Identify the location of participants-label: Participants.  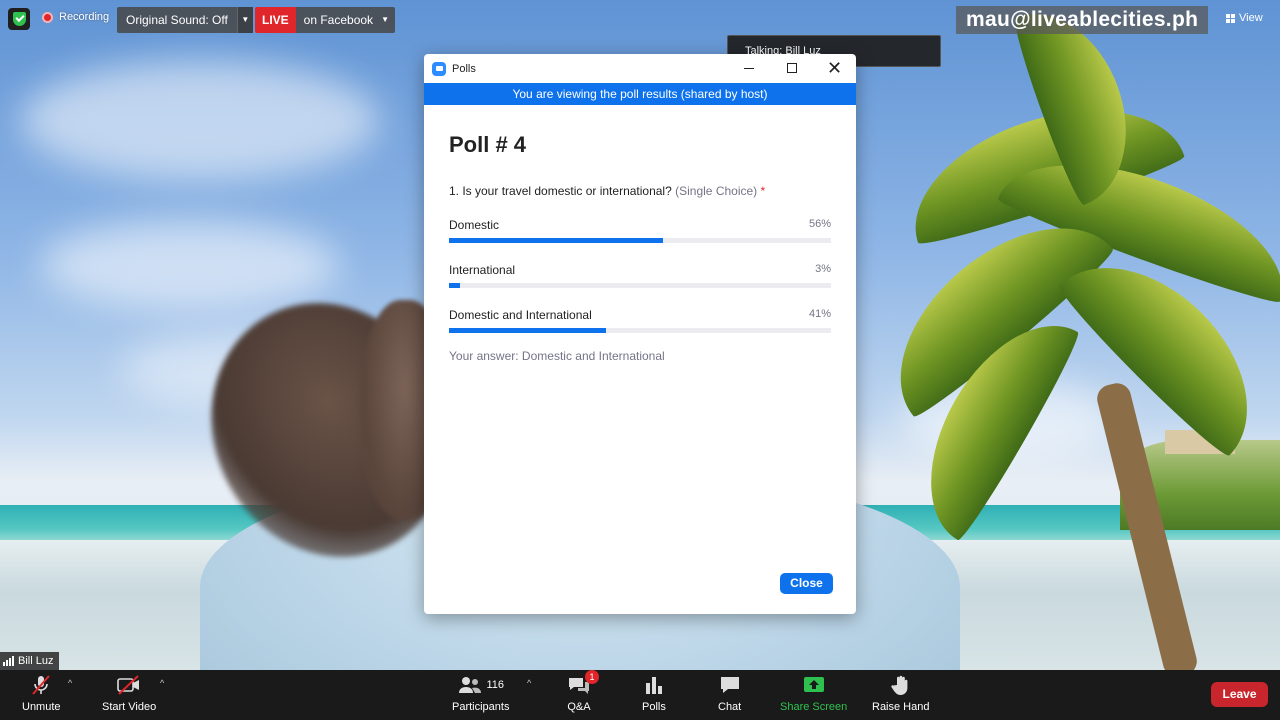
(481, 707).